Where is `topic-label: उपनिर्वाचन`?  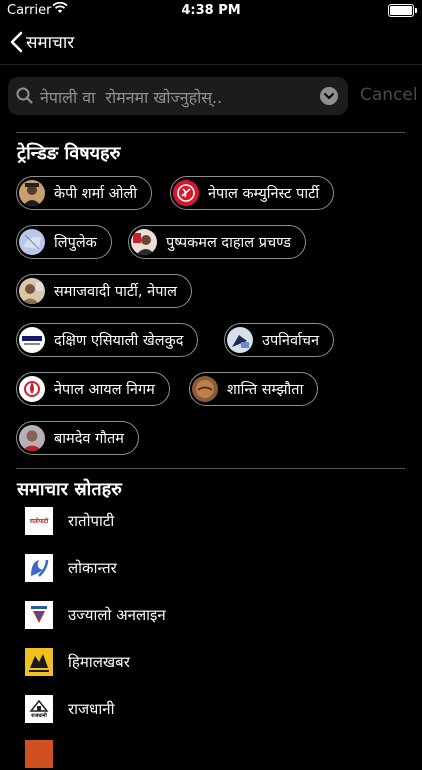
topic-label: उपनिर्वाचन is located at coordinates (291, 341).